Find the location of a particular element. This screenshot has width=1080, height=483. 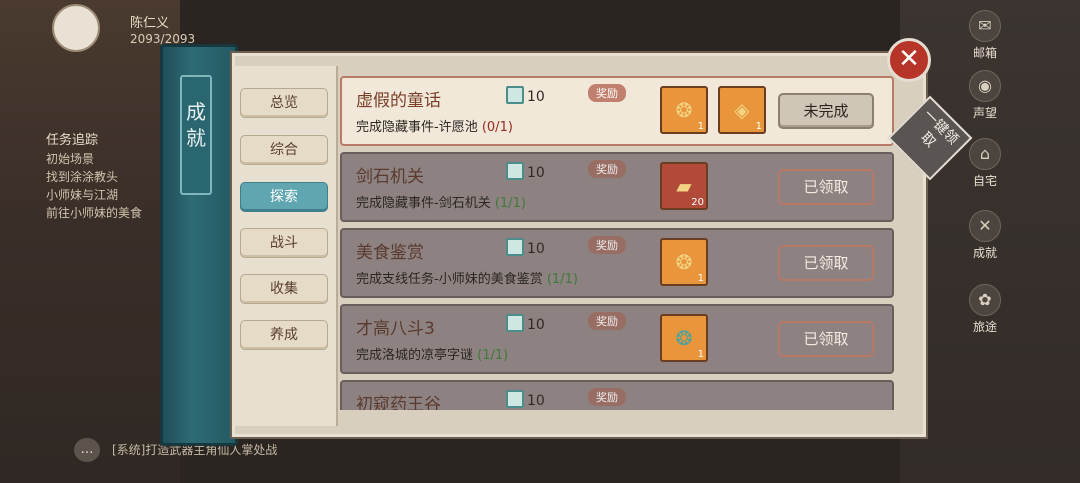

close-button: ✕ is located at coordinates (909, 60).